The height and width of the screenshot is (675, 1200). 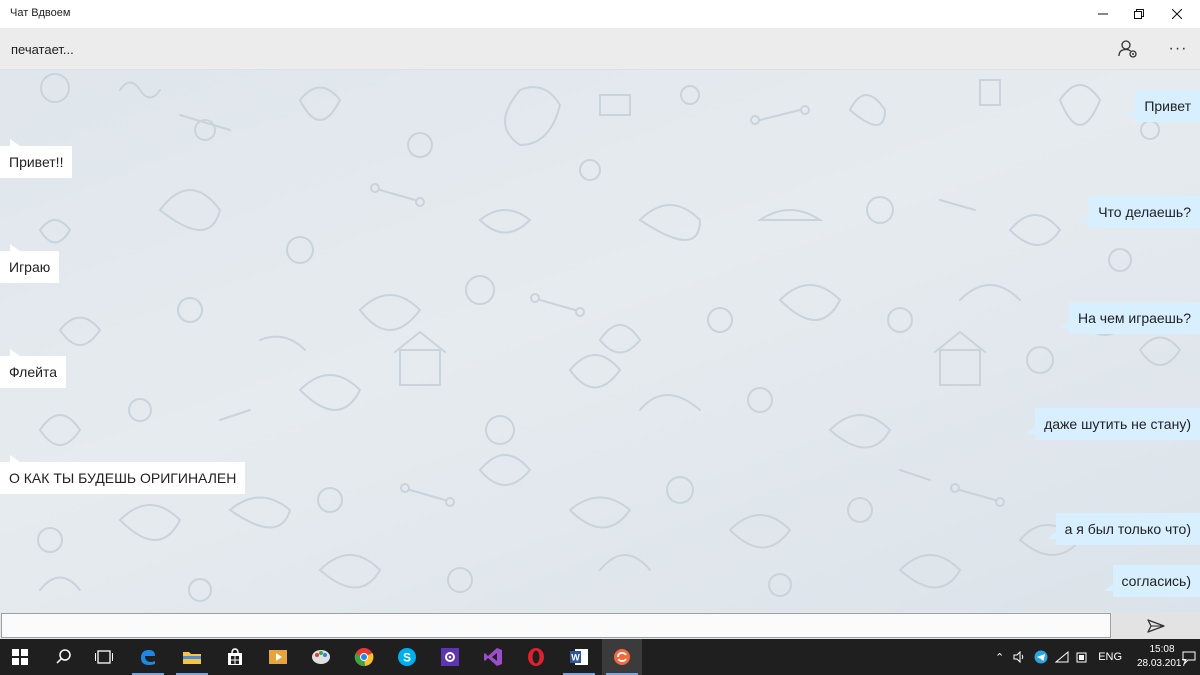 What do you see at coordinates (1020, 657) in the screenshot?
I see `volume-icon` at bounding box center [1020, 657].